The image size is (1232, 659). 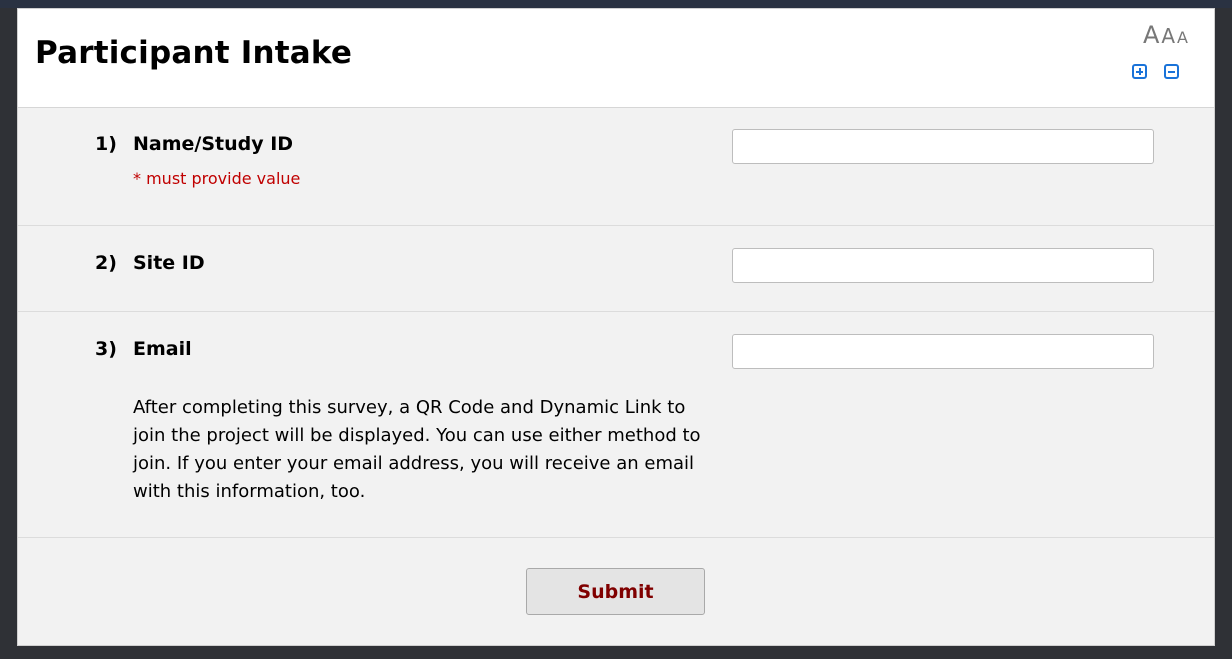 I want to click on email-field, so click(x=943, y=351).